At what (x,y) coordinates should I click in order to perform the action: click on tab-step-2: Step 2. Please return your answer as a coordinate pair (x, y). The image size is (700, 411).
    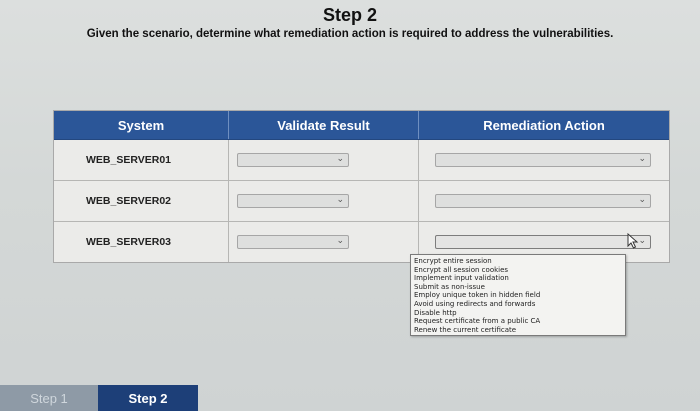
    Looking at the image, I should click on (148, 398).